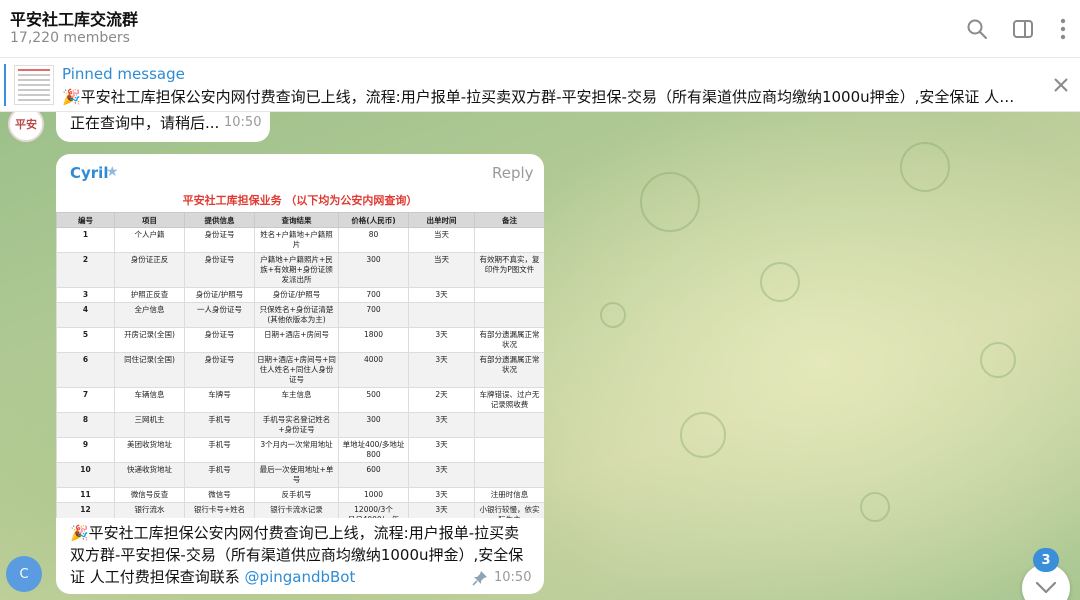 This screenshot has width=1080, height=600. Describe the element at coordinates (300, 577) in the screenshot. I see `bot-link: @pingandbBot` at that location.